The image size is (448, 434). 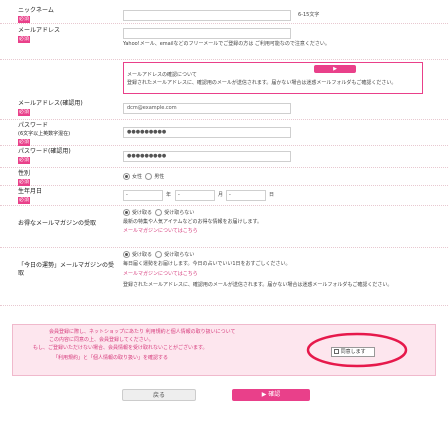 I want to click on email-confirm-row: メールアドレス(確認用) 必須 dcm@example.com, so click(x=224, y=109).